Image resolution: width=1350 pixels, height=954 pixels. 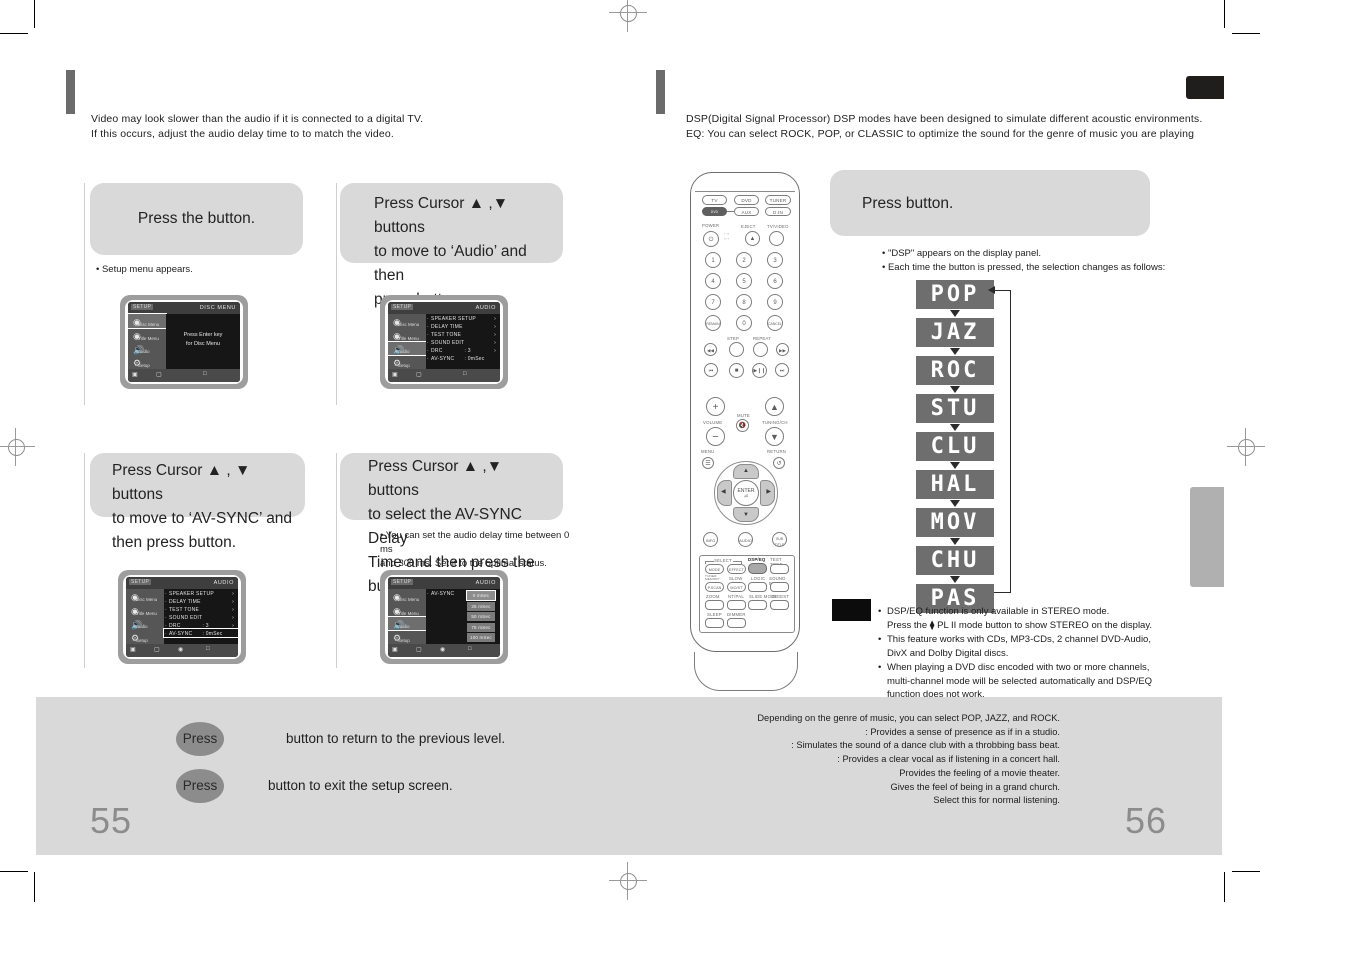 What do you see at coordinates (34, 14) in the screenshot?
I see `crop-mark-tl-v` at bounding box center [34, 14].